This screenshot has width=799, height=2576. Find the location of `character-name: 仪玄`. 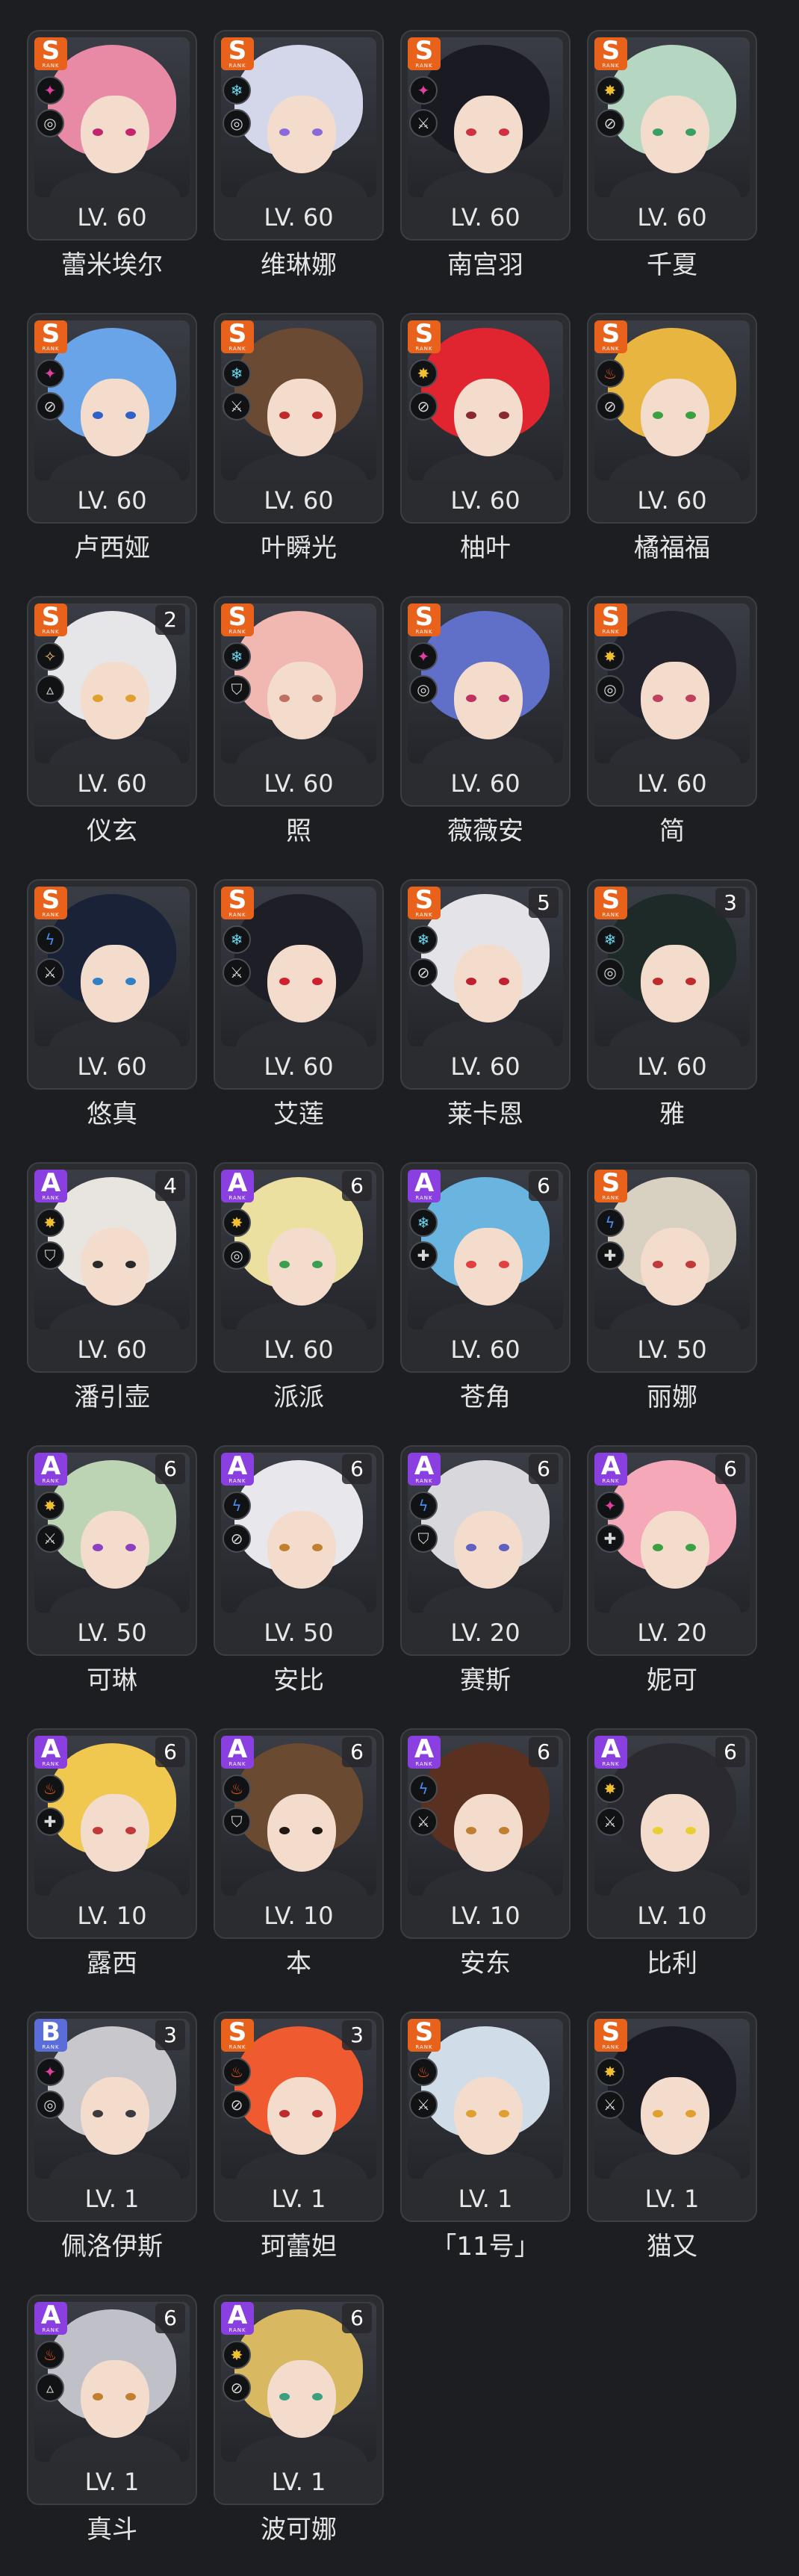

character-name: 仪玄 is located at coordinates (112, 831).